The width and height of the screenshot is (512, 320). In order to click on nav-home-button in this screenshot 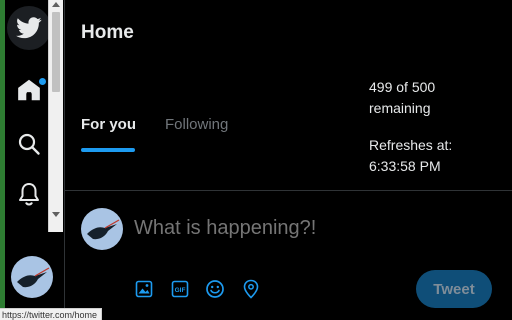, I will do `click(29, 90)`.